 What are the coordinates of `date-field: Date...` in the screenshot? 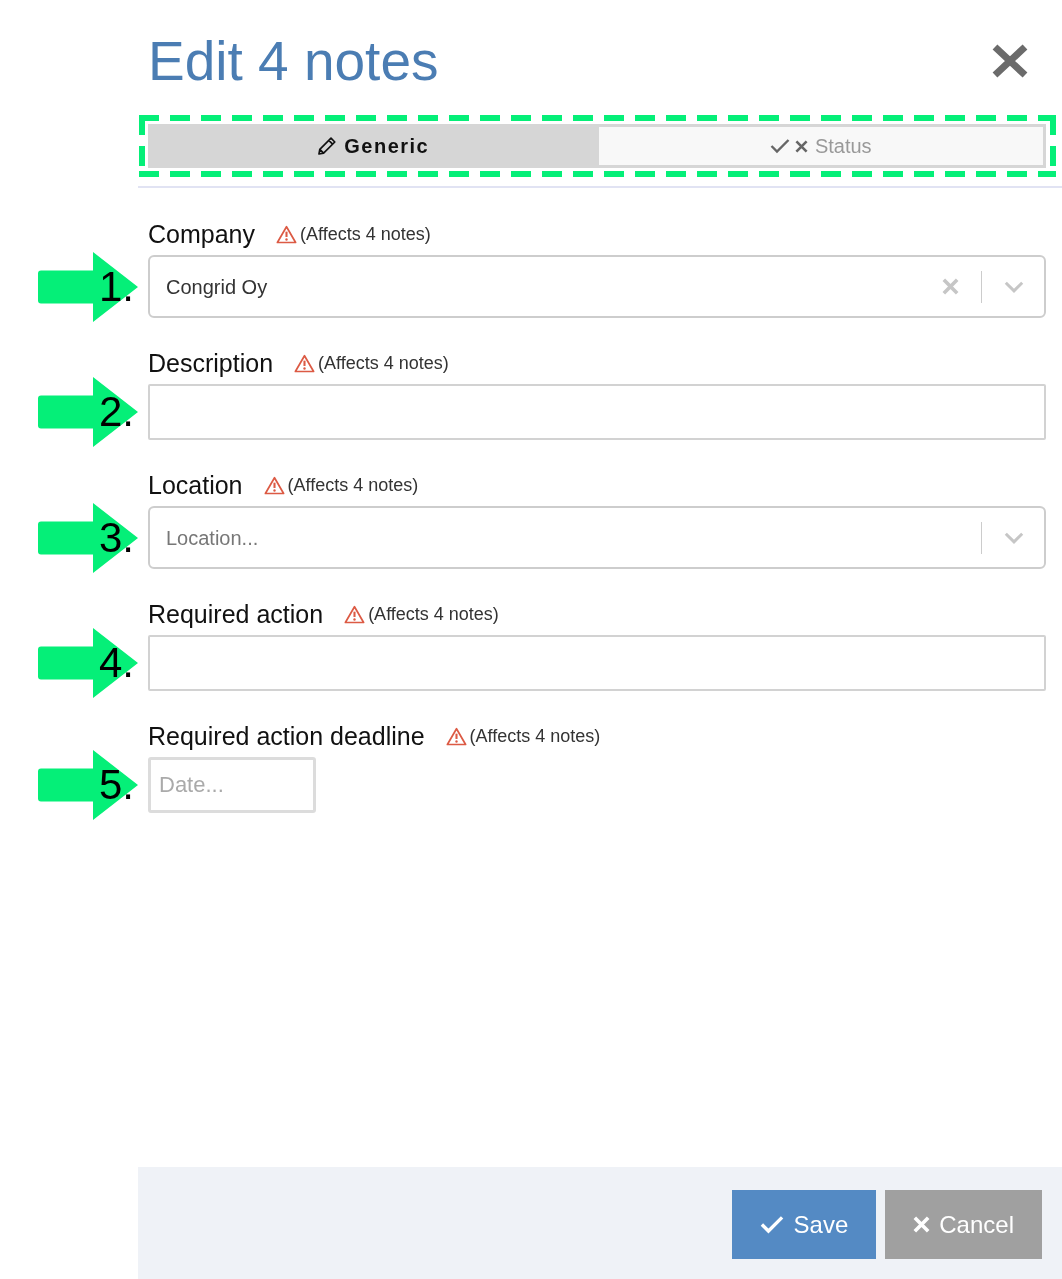 It's located at (232, 785).